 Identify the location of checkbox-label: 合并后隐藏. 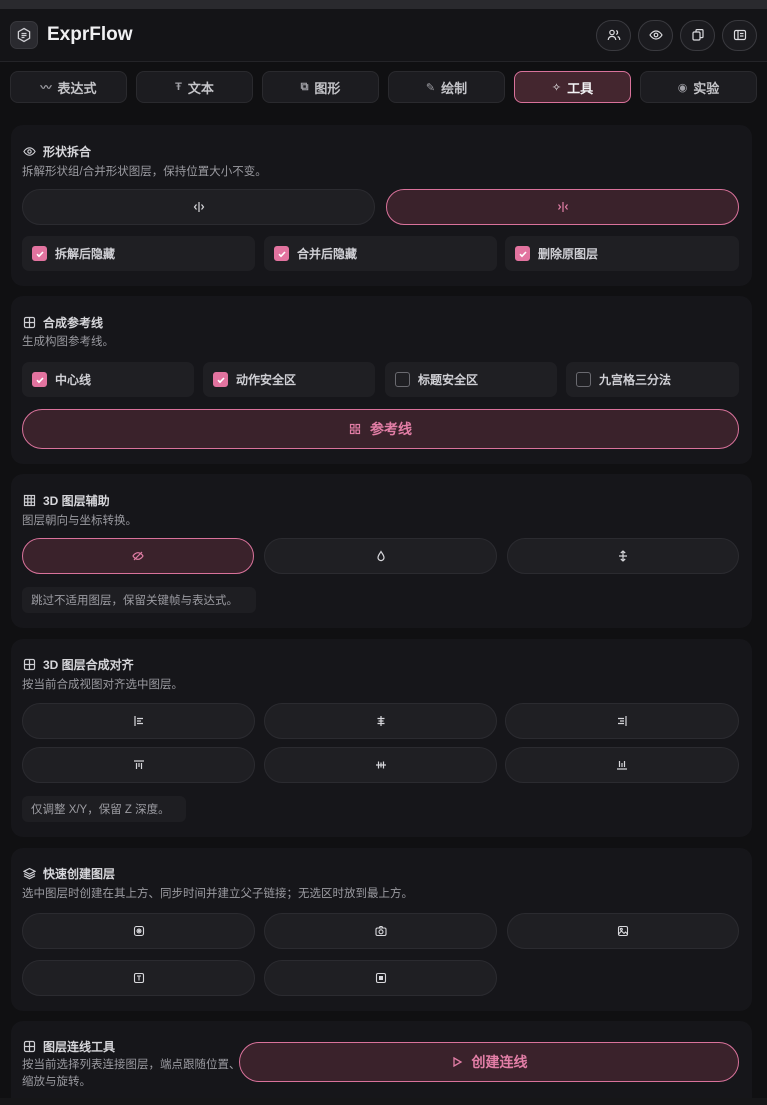
(327, 254).